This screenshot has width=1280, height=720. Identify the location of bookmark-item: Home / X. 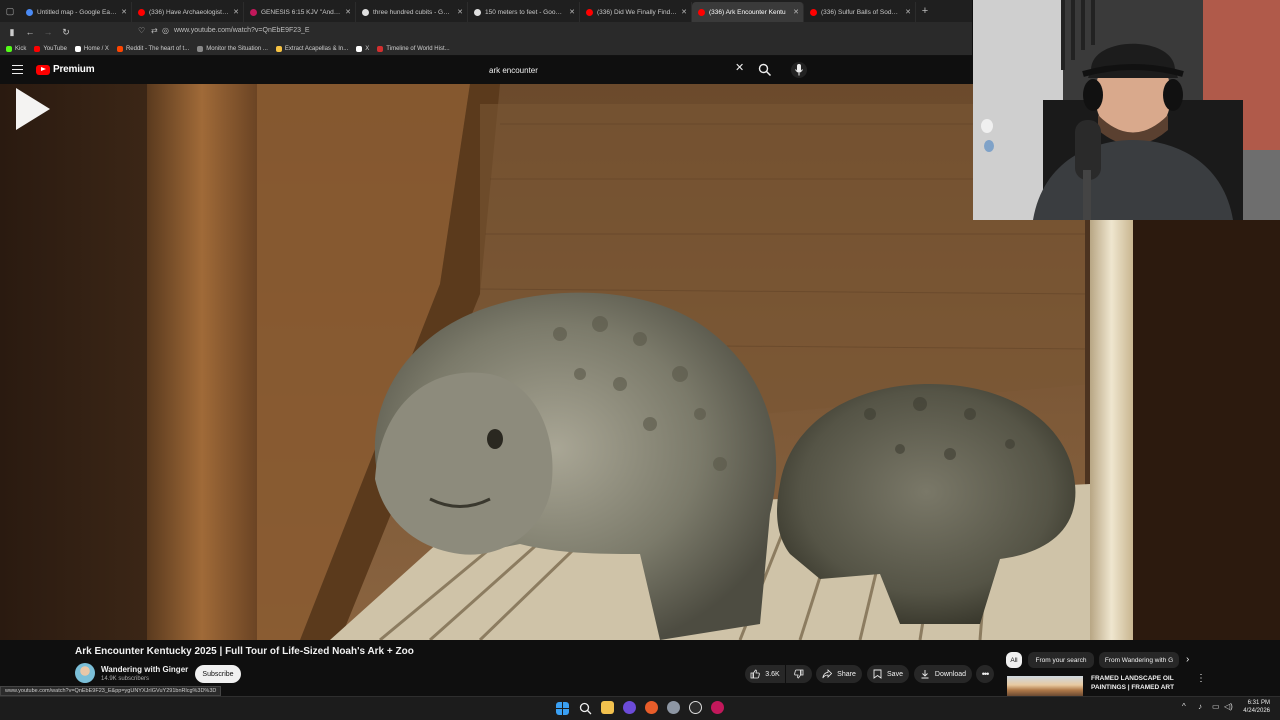
(91, 48).